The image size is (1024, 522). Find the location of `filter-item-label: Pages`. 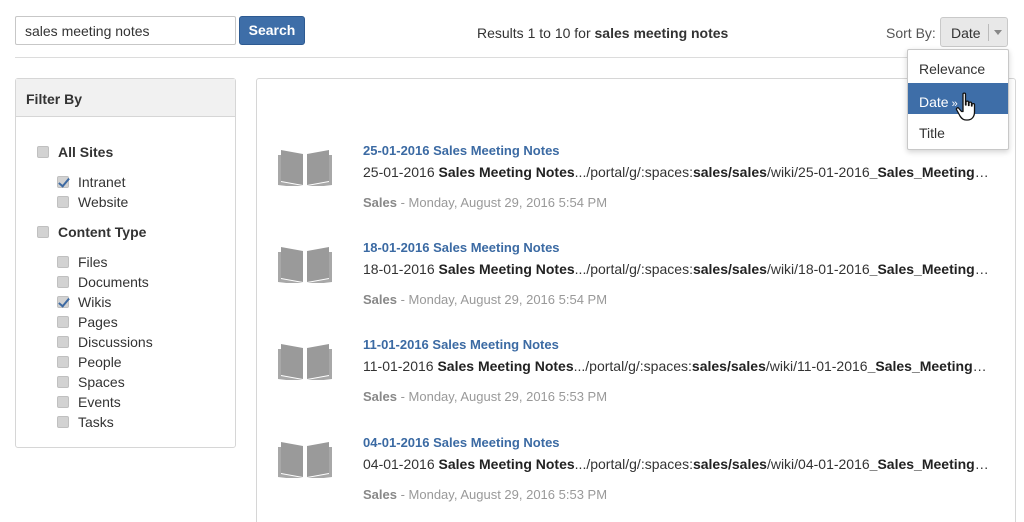

filter-item-label: Pages is located at coordinates (98, 322).